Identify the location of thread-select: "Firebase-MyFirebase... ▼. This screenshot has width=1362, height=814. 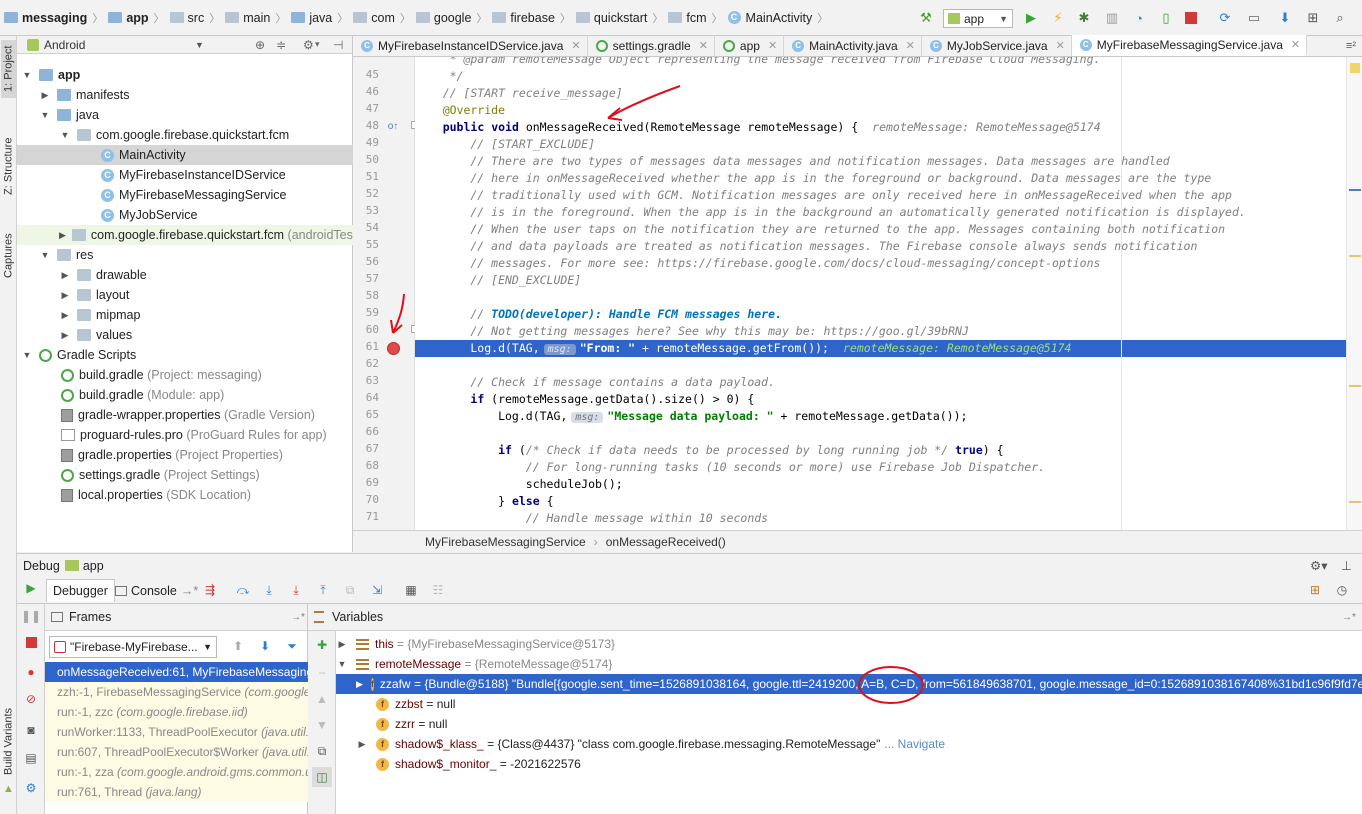
(133, 647).